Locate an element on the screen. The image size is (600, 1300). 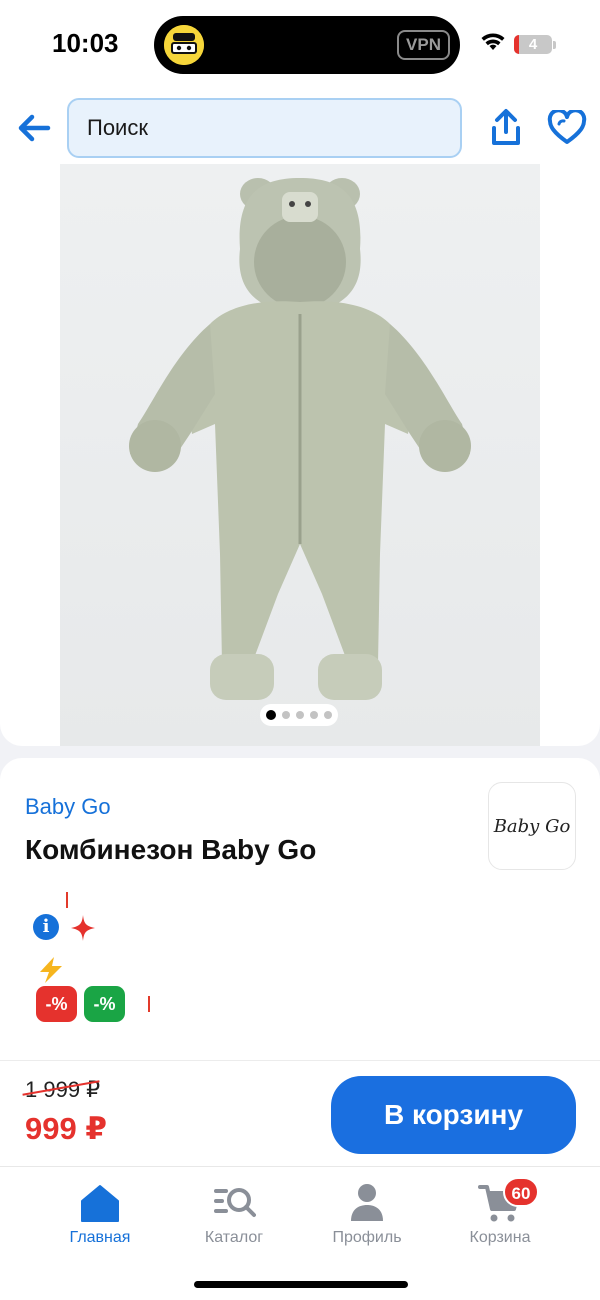
tab-catalog: Каталог is located at coordinates (234, 1221).